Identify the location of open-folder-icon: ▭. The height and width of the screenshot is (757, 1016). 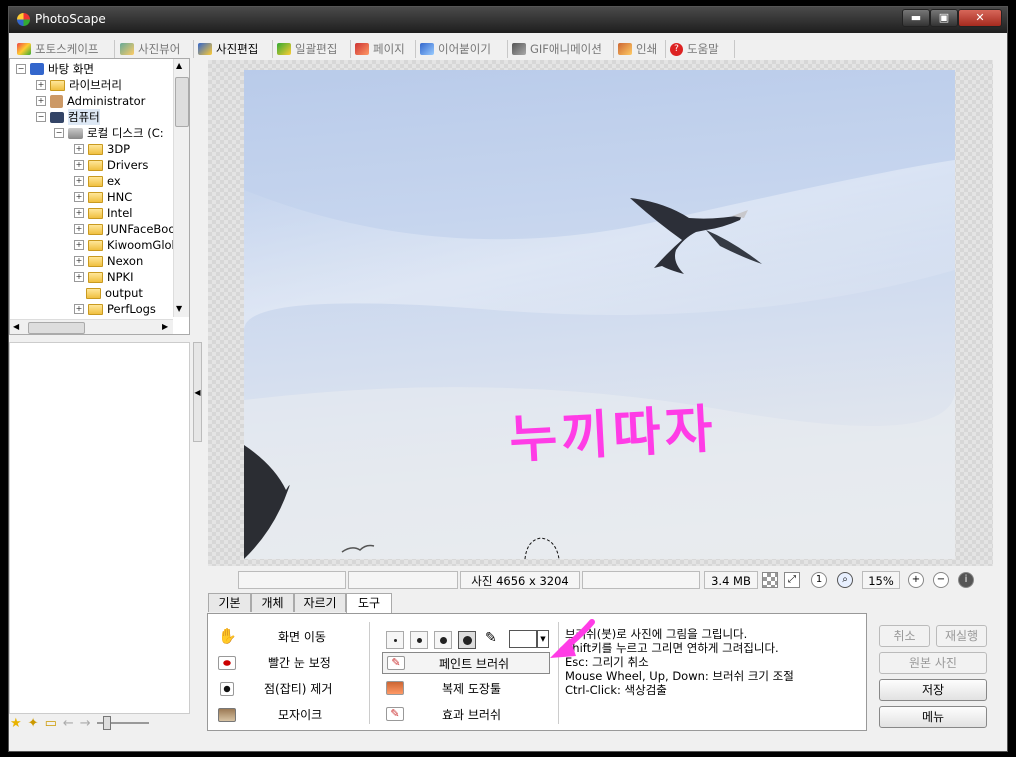
(51, 723).